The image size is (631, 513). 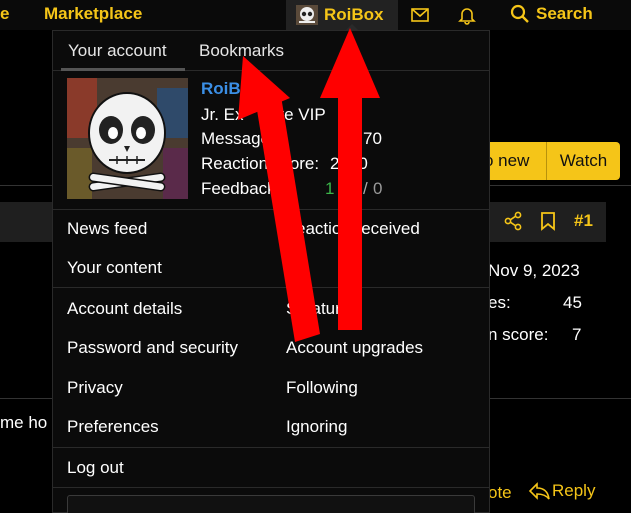 I want to click on stat-value: 7, so click(x=577, y=334).